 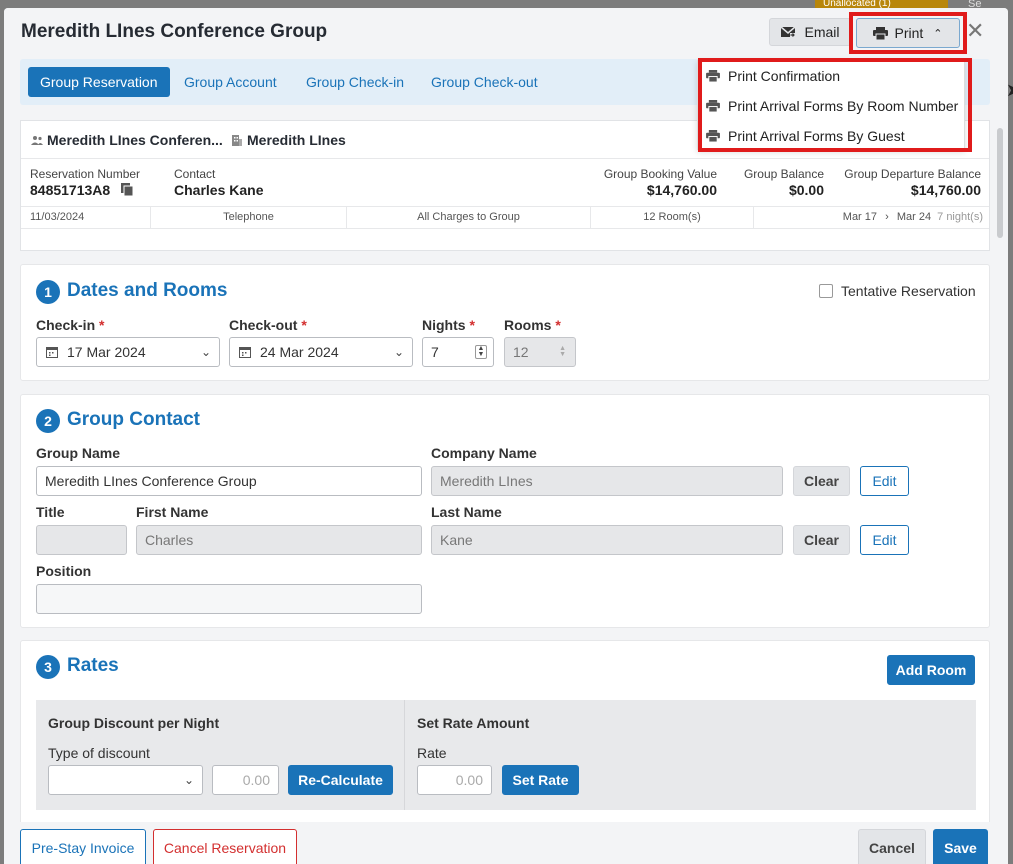 I want to click on tab-group-check-in: Group Check-in, so click(x=355, y=82).